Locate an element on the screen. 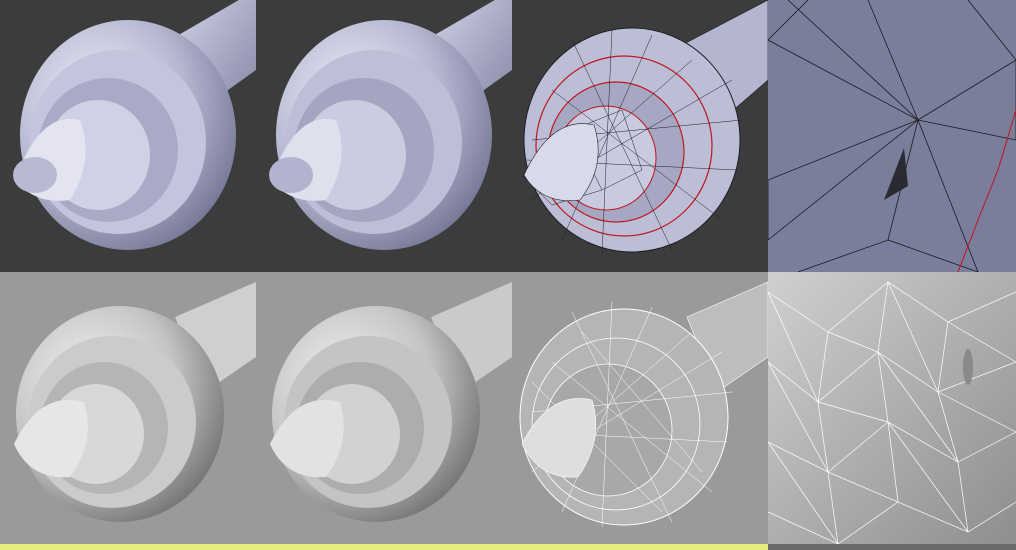  panel-white-wireframe is located at coordinates (640, 408).